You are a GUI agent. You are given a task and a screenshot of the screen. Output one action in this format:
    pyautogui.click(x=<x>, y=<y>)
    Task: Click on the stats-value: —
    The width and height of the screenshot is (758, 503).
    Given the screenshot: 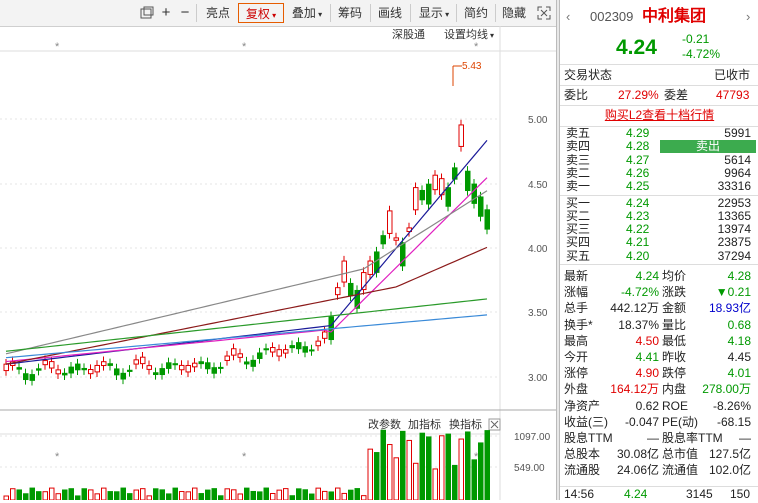 What is the action you would take?
    pyautogui.click(x=745, y=438)
    